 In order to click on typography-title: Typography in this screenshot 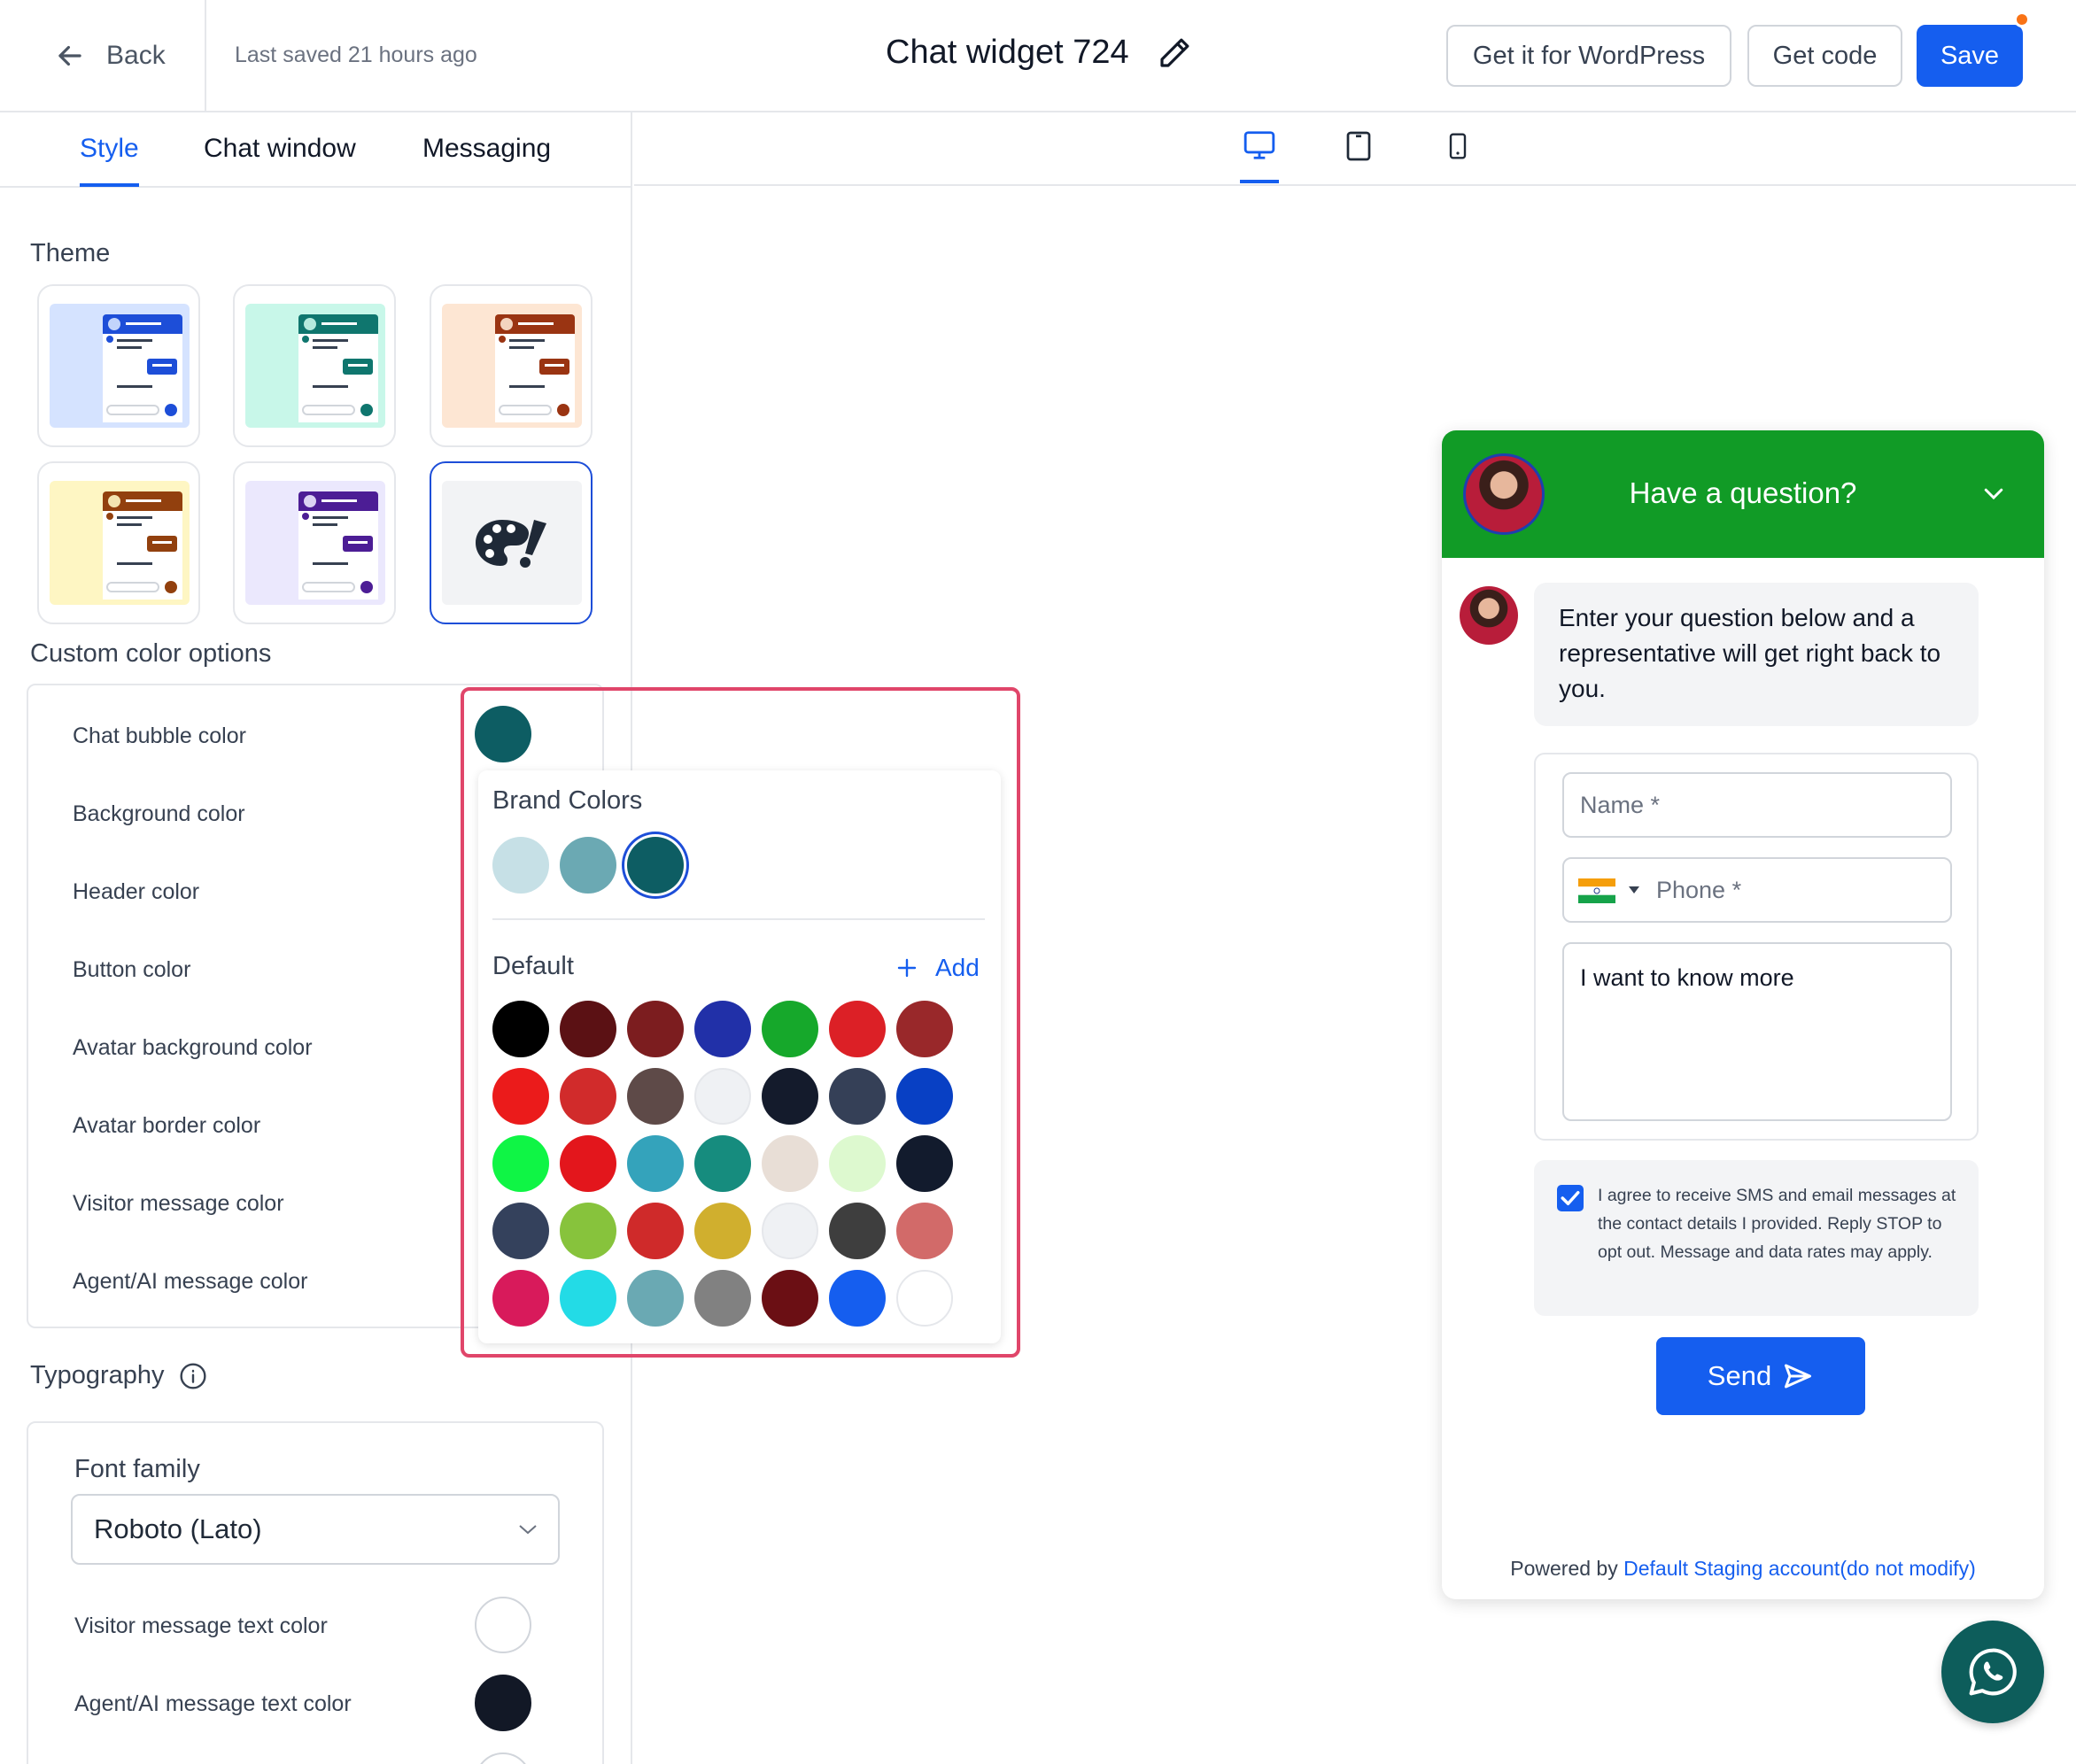, I will do `click(119, 1375)`.